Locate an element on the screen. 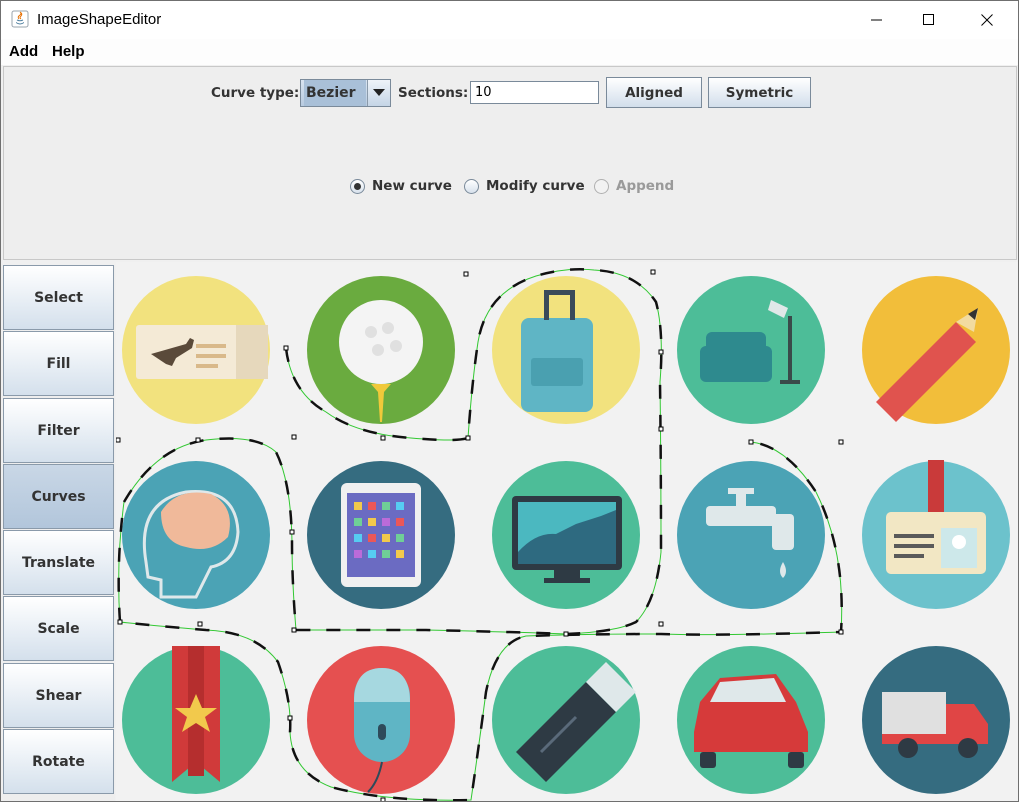 Image resolution: width=1019 pixels, height=802 pixels. pencil-icon is located at coordinates (936, 350).